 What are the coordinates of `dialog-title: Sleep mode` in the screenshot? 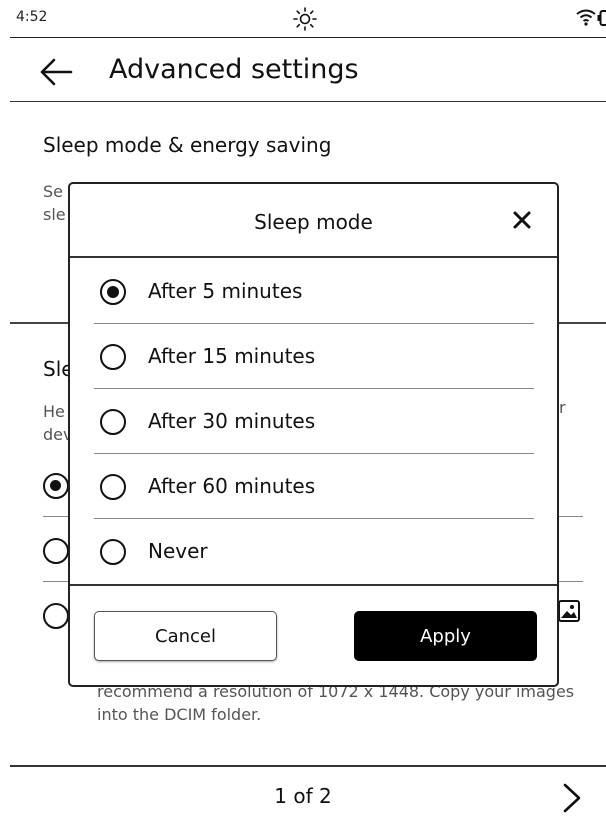 It's located at (313, 222).